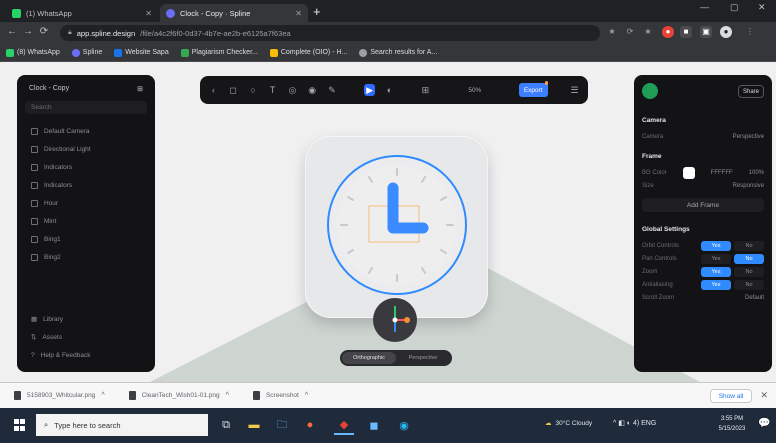 The width and height of the screenshot is (776, 443). I want to click on view-orthographic: Orthographic, so click(369, 358).